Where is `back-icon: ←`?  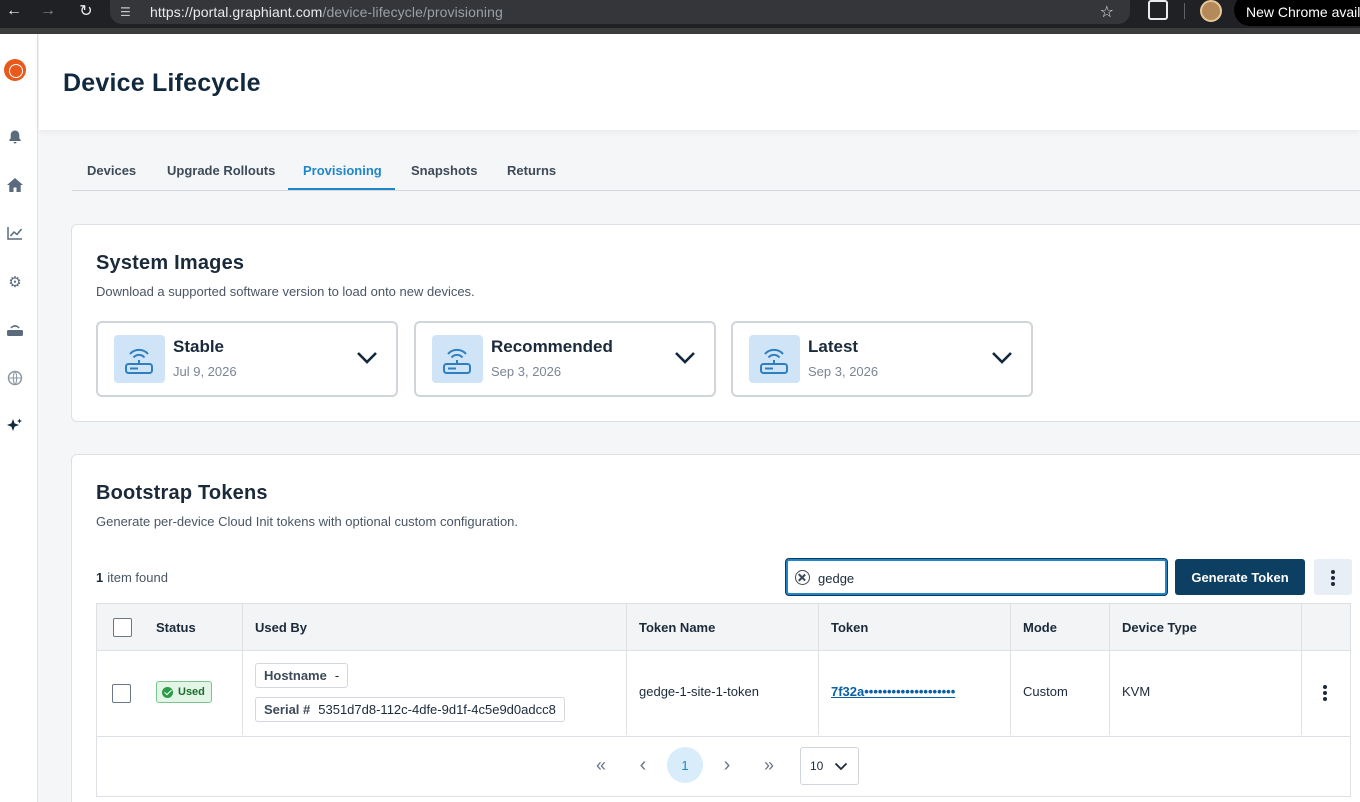 back-icon: ← is located at coordinates (14, 11).